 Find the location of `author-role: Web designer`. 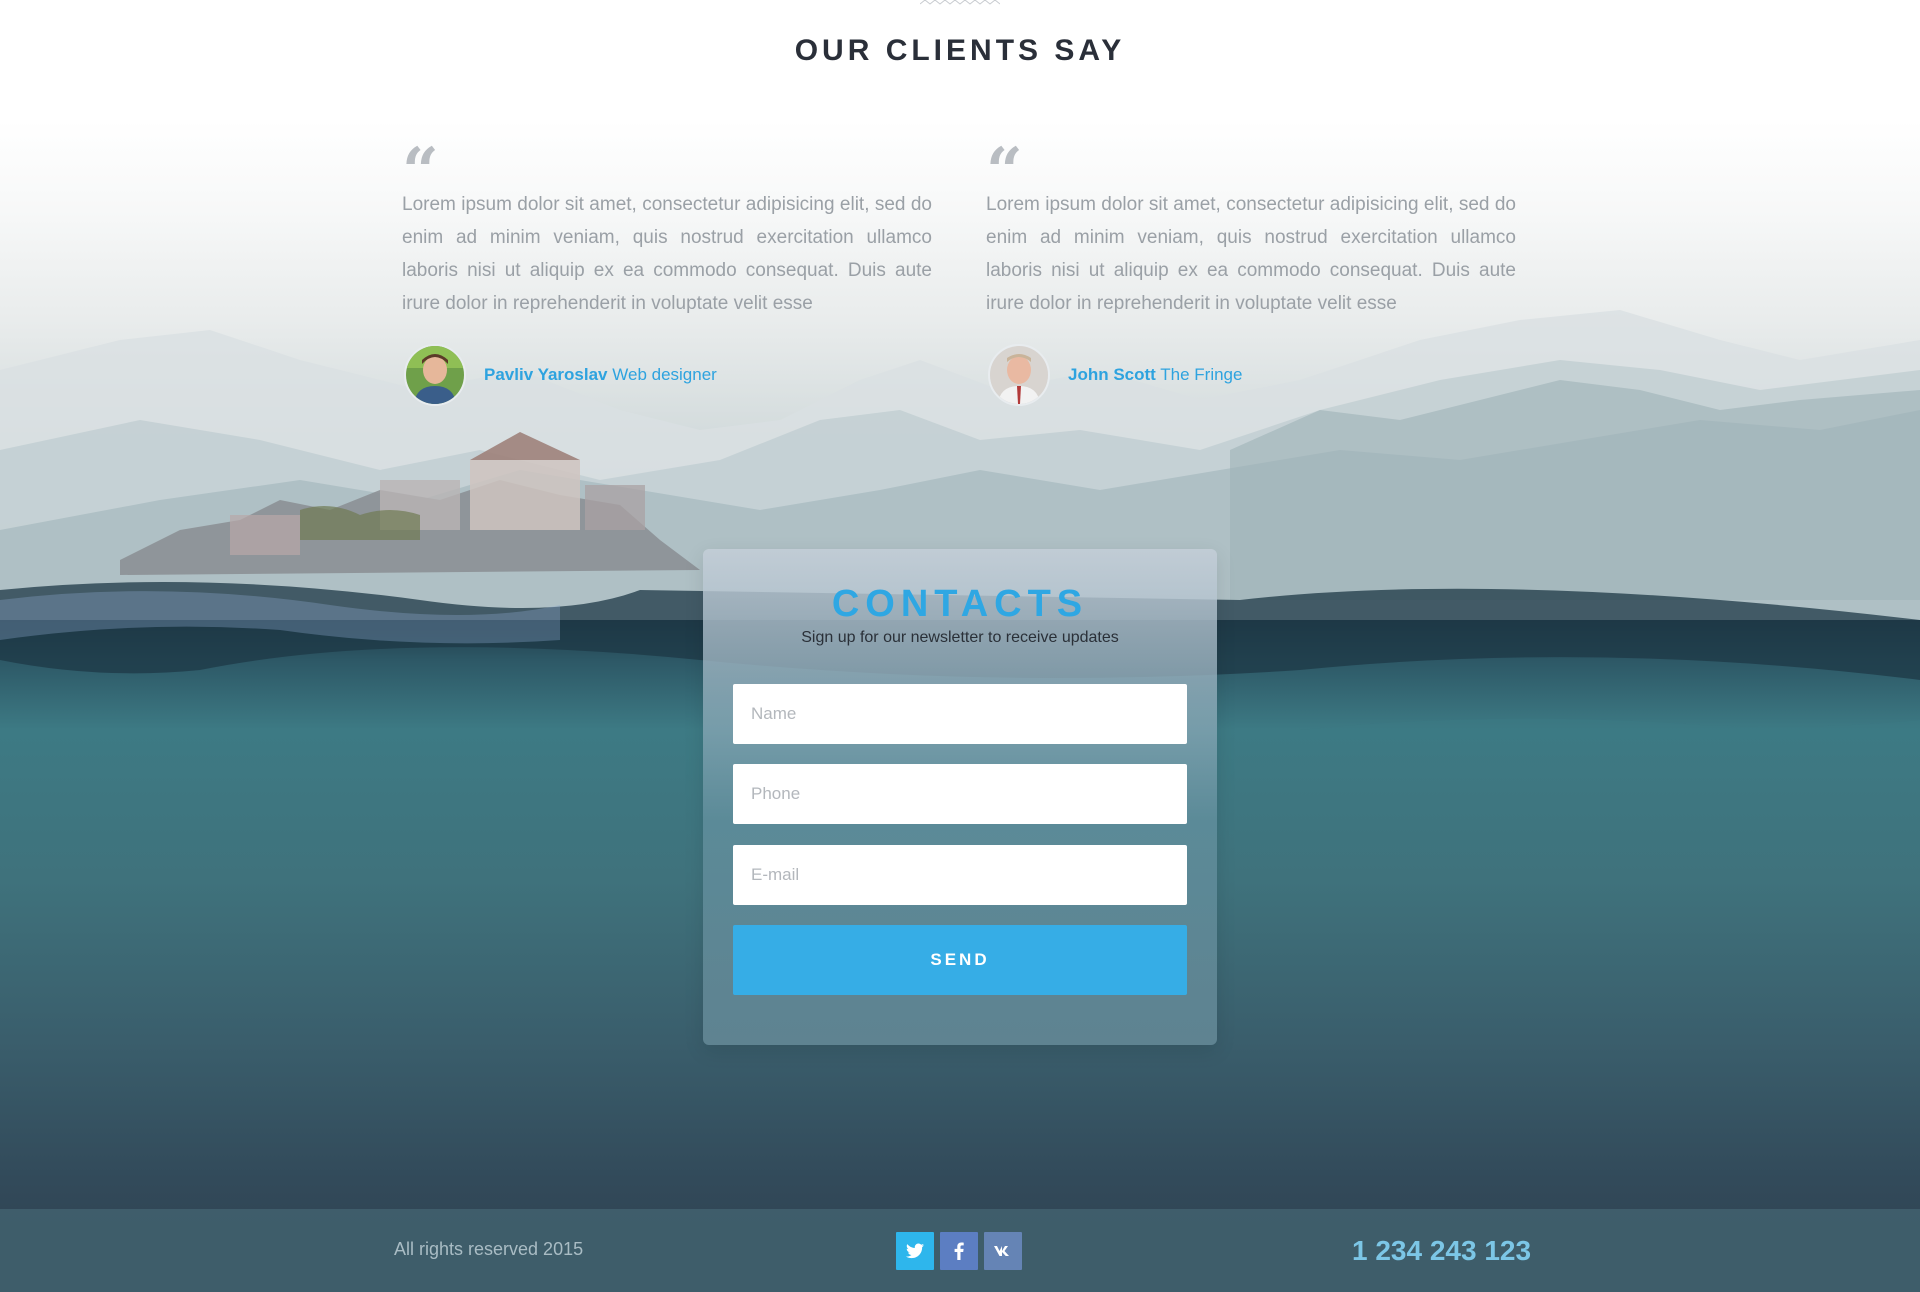

author-role: Web designer is located at coordinates (664, 374).